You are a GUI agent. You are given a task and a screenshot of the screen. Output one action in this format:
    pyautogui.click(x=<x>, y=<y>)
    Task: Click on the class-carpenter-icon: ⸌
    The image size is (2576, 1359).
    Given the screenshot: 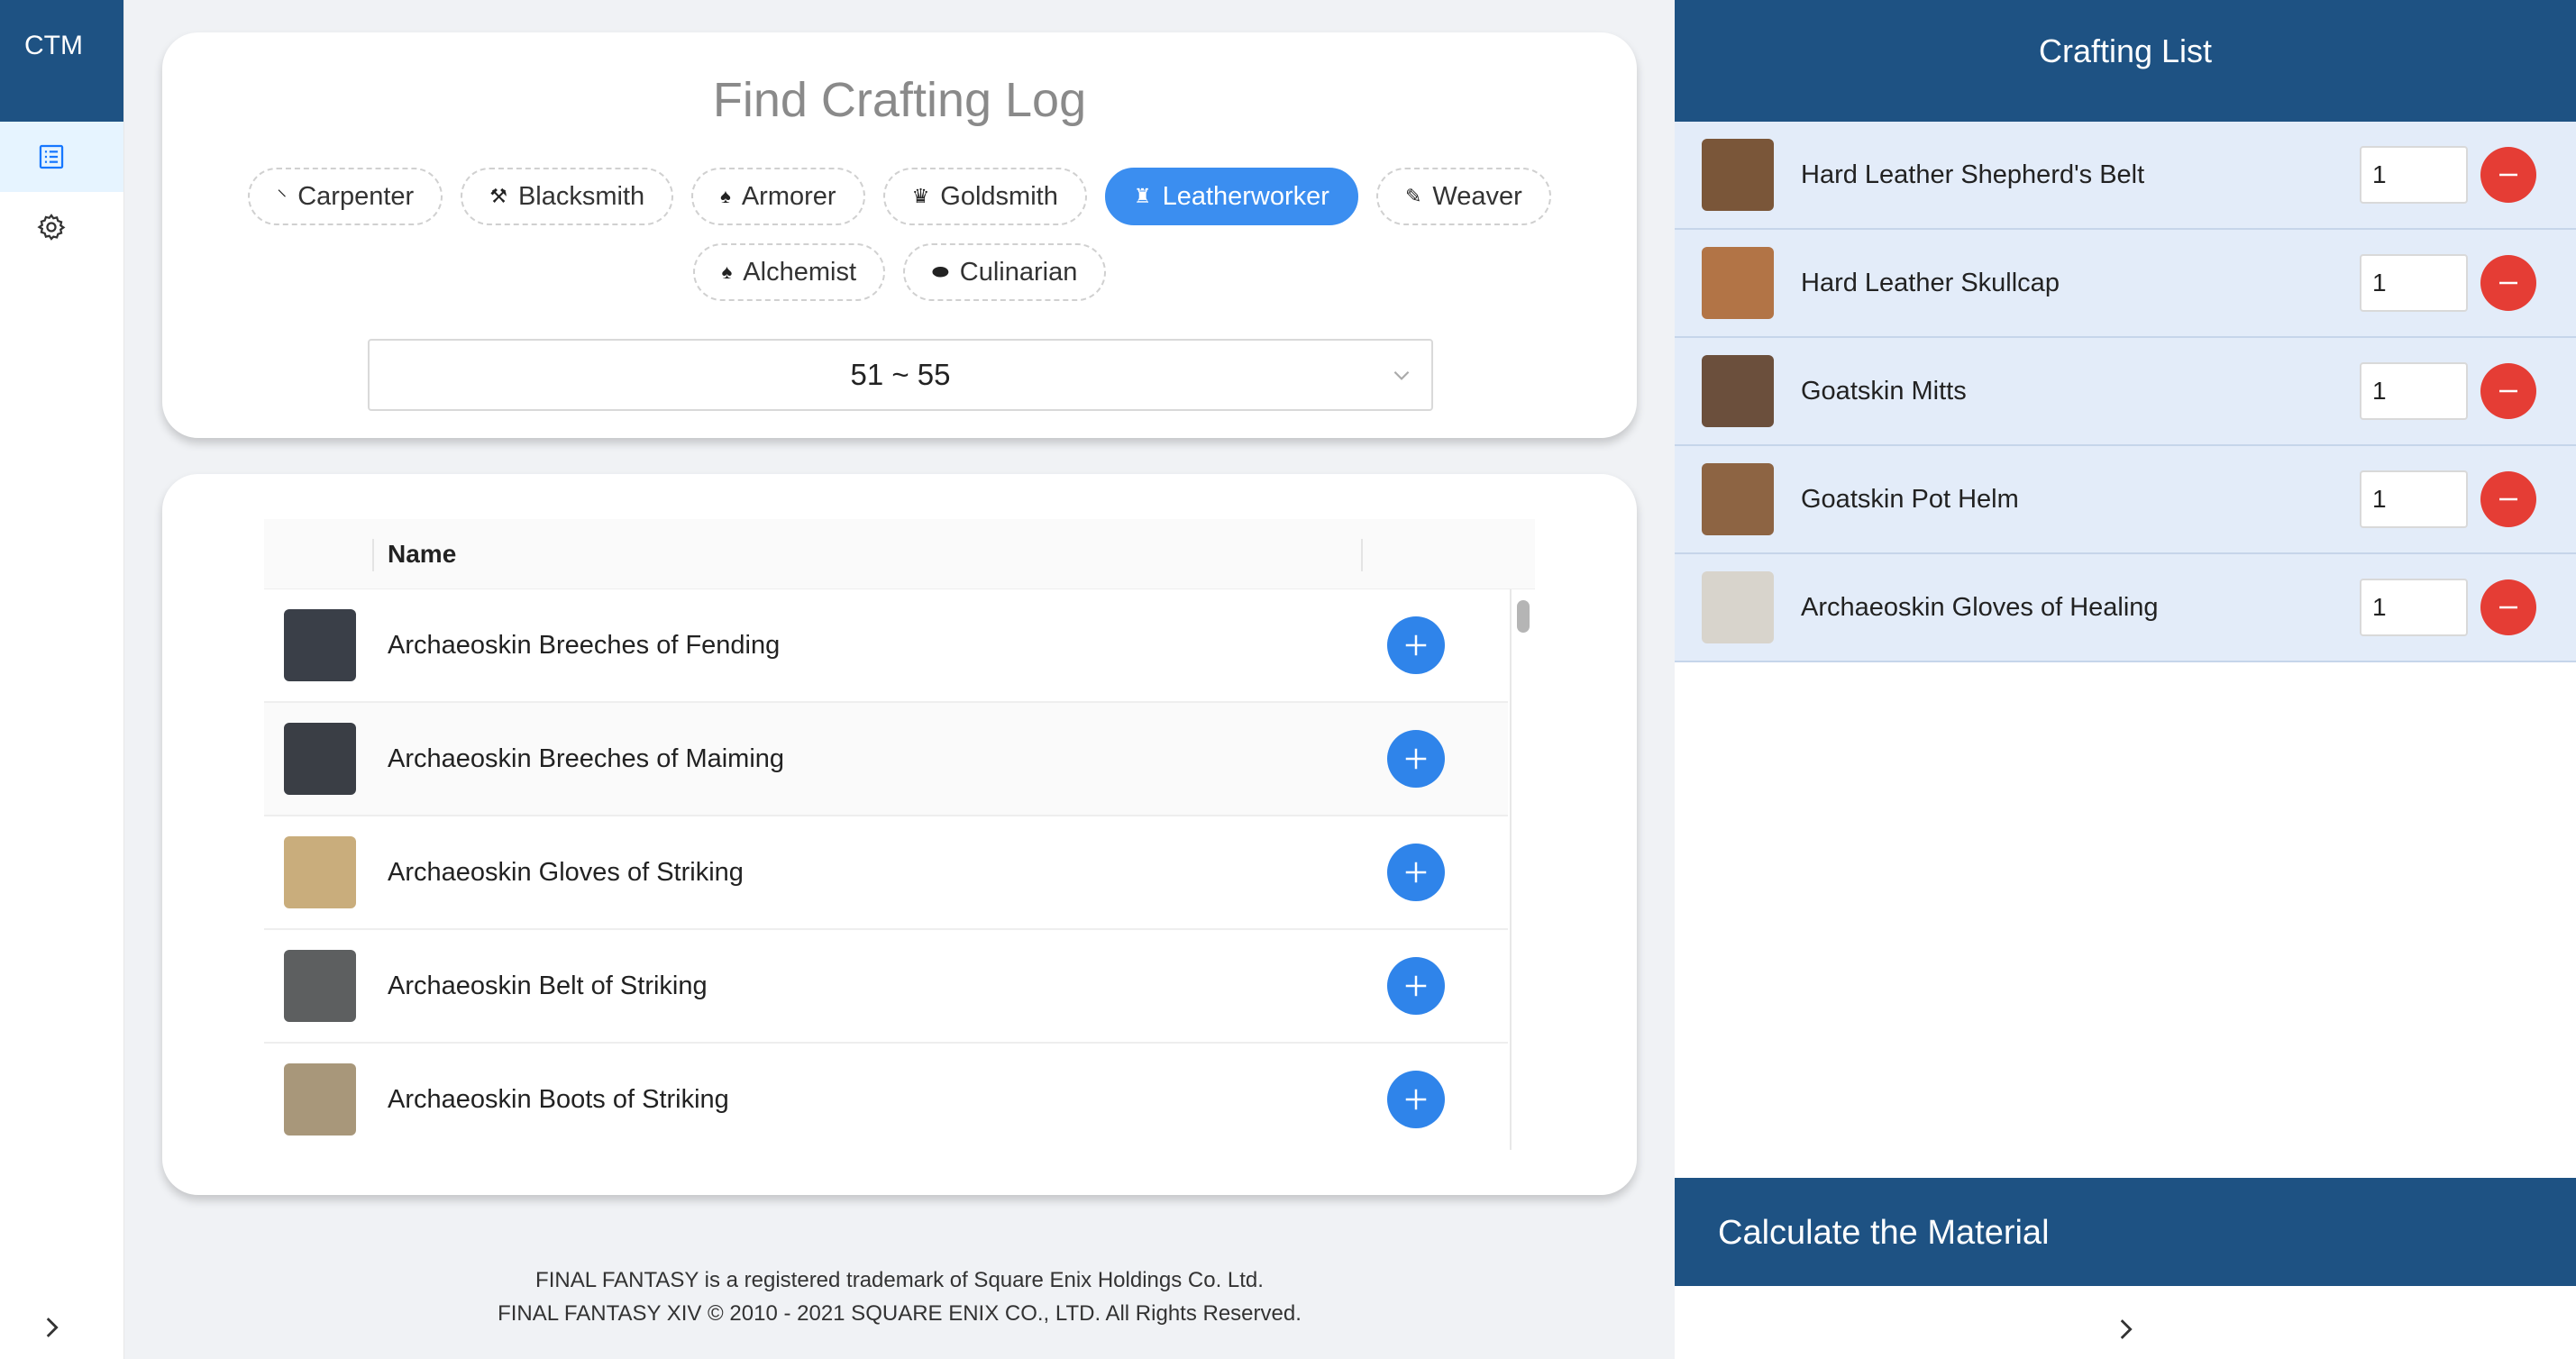 What is the action you would take?
    pyautogui.click(x=282, y=197)
    